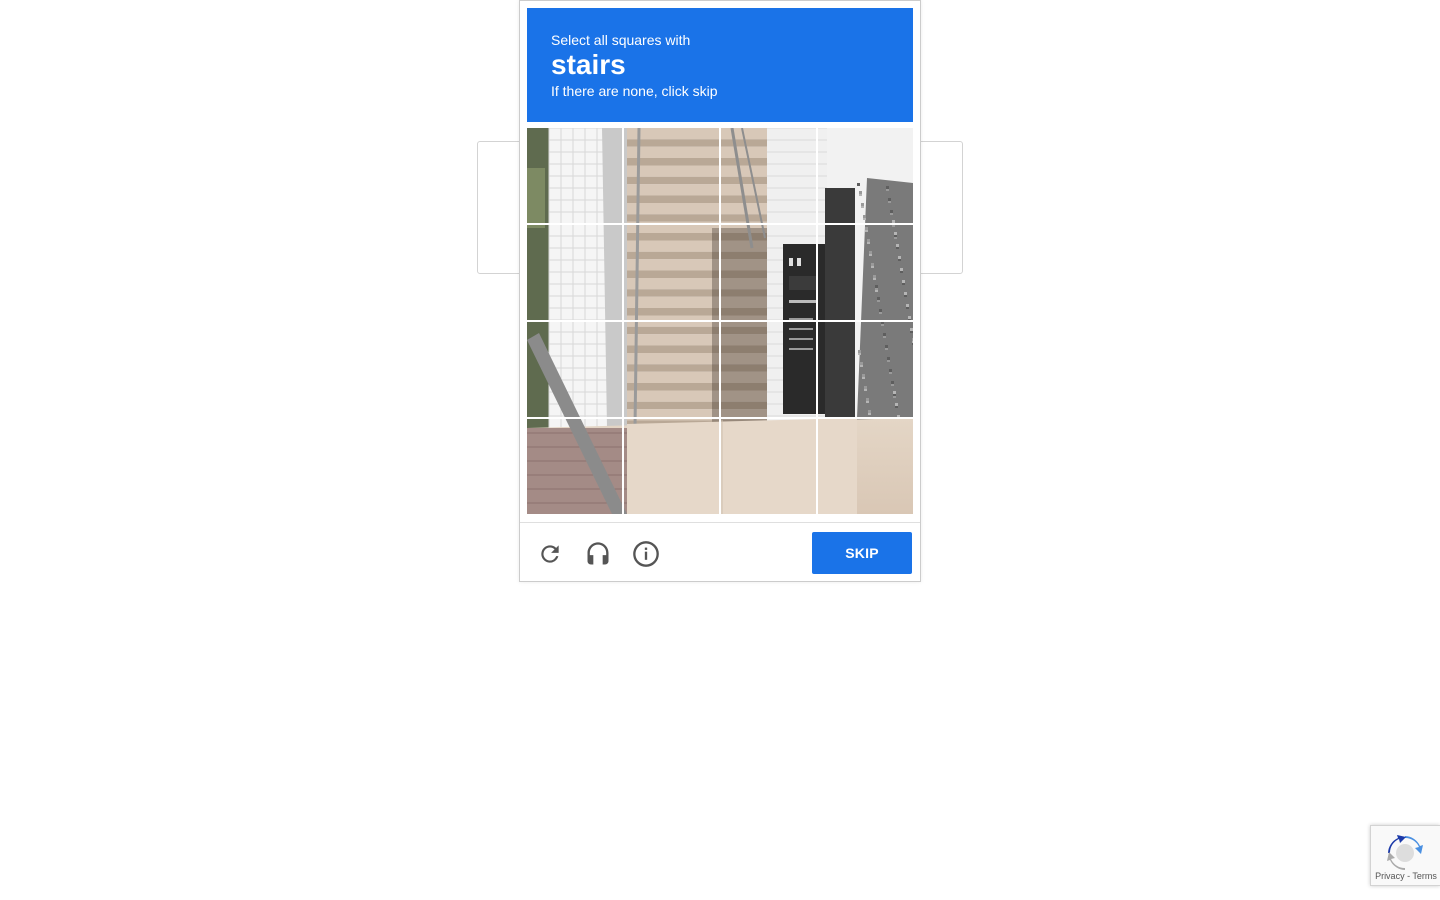 This screenshot has width=1440, height=900. Describe the element at coordinates (720, 321) in the screenshot. I see `image-grid` at that location.